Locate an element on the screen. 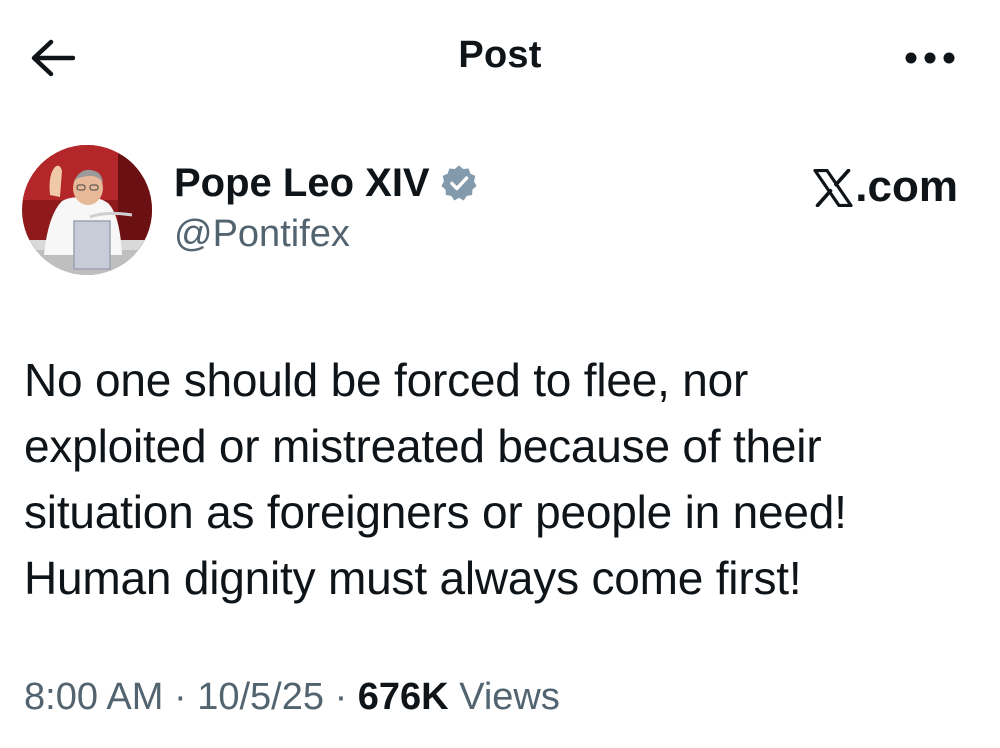  x-logo-icon is located at coordinates (833, 188).